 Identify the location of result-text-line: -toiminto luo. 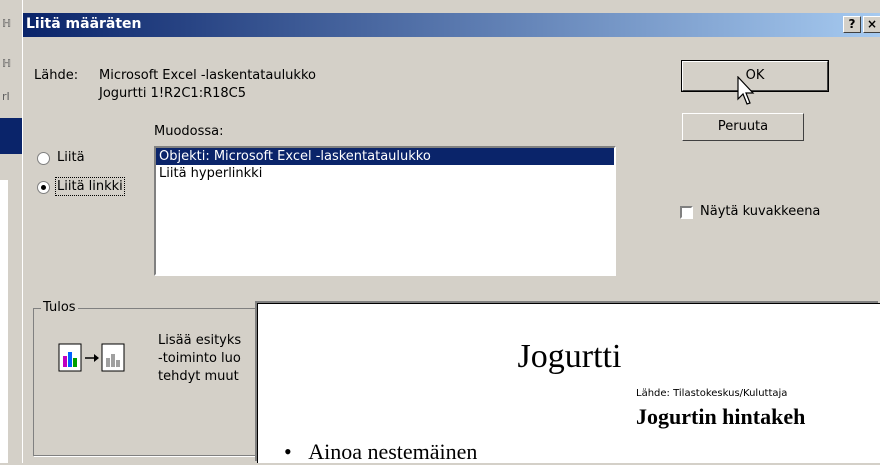
(199, 358).